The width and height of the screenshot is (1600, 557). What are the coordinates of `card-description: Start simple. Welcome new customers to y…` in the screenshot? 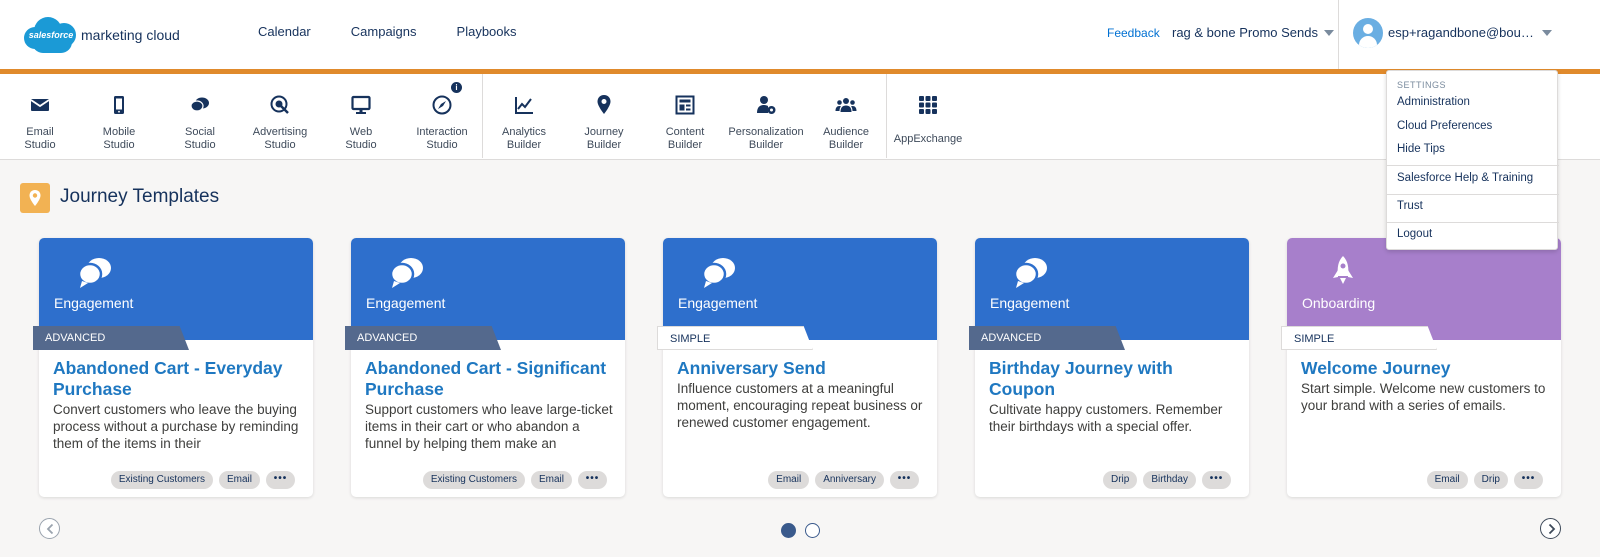 It's located at (1423, 397).